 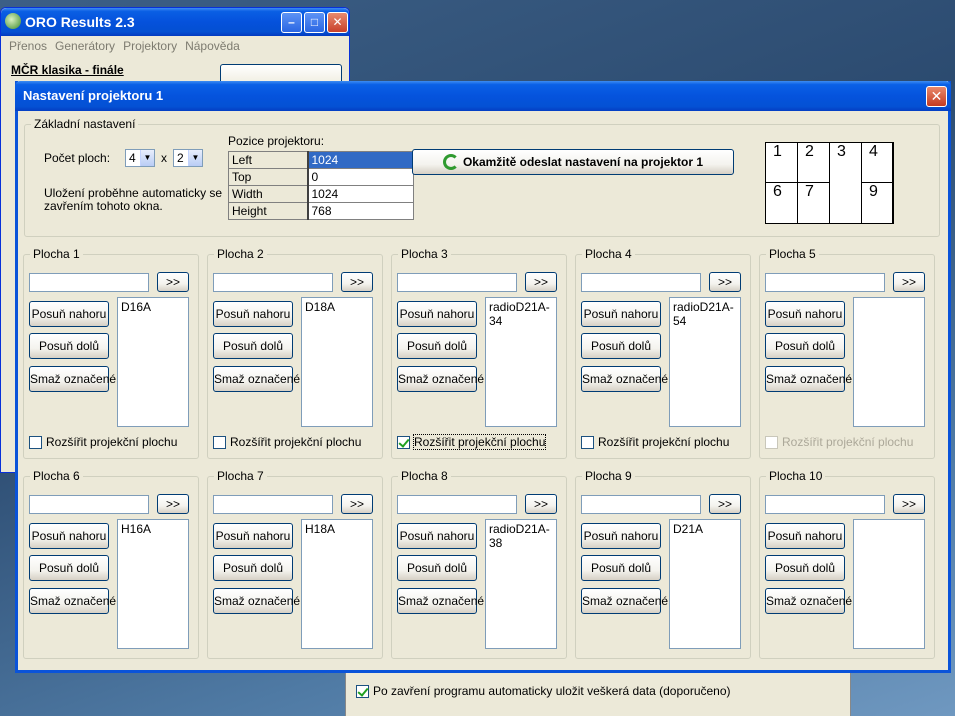 I want to click on list-item: H16A, so click(x=153, y=529).